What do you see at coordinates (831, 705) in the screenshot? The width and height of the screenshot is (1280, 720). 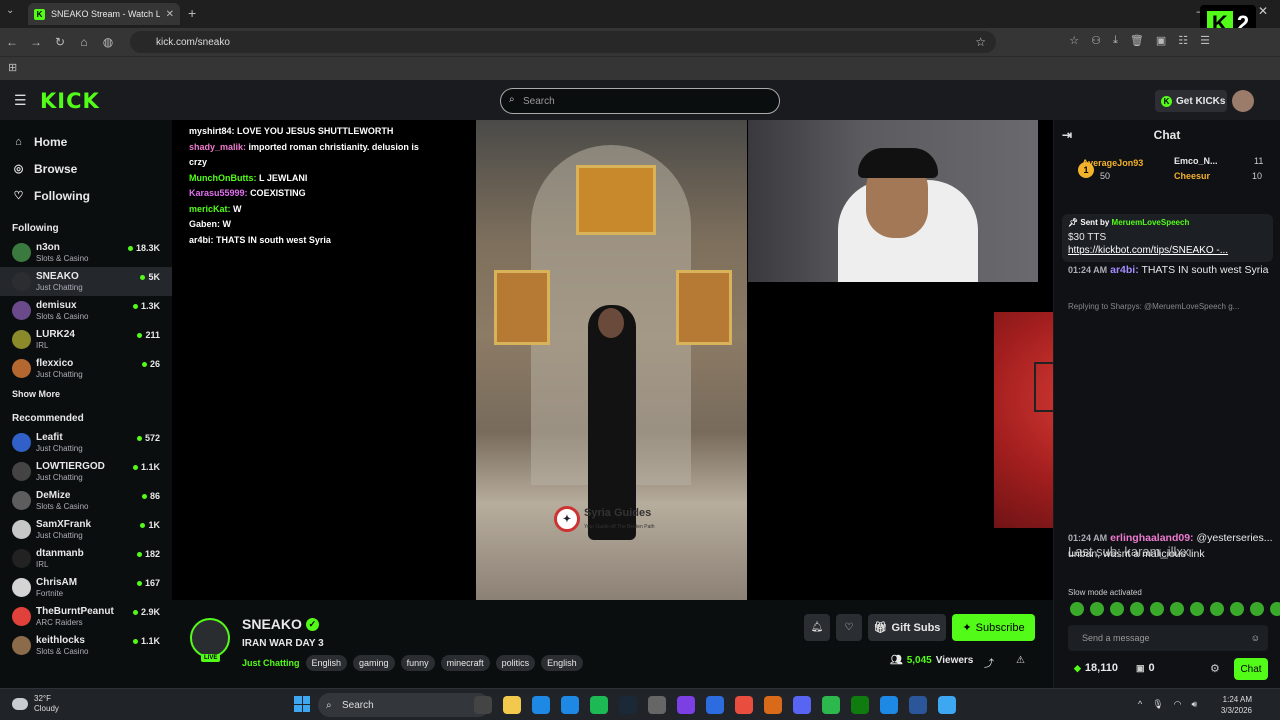 I see `excel-icon` at bounding box center [831, 705].